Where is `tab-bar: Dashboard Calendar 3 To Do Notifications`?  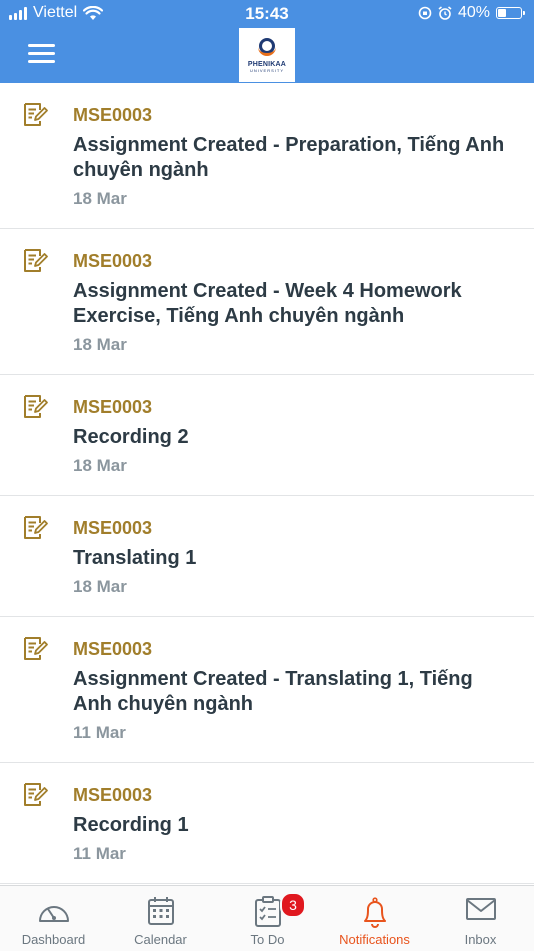
tab-bar: Dashboard Calendar 3 To Do Notifications is located at coordinates (267, 918).